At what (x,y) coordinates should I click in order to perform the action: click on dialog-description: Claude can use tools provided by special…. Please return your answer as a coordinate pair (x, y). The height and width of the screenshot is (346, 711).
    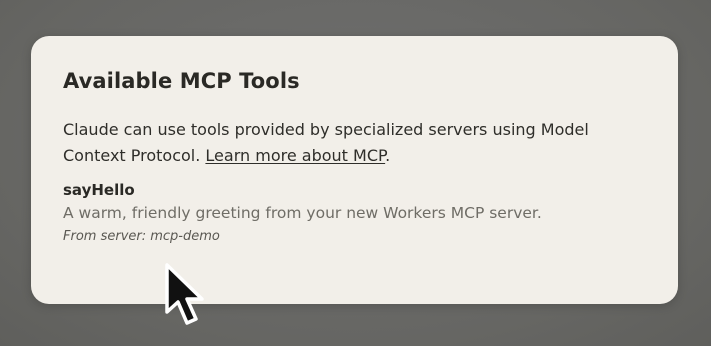
    Looking at the image, I should click on (353, 143).